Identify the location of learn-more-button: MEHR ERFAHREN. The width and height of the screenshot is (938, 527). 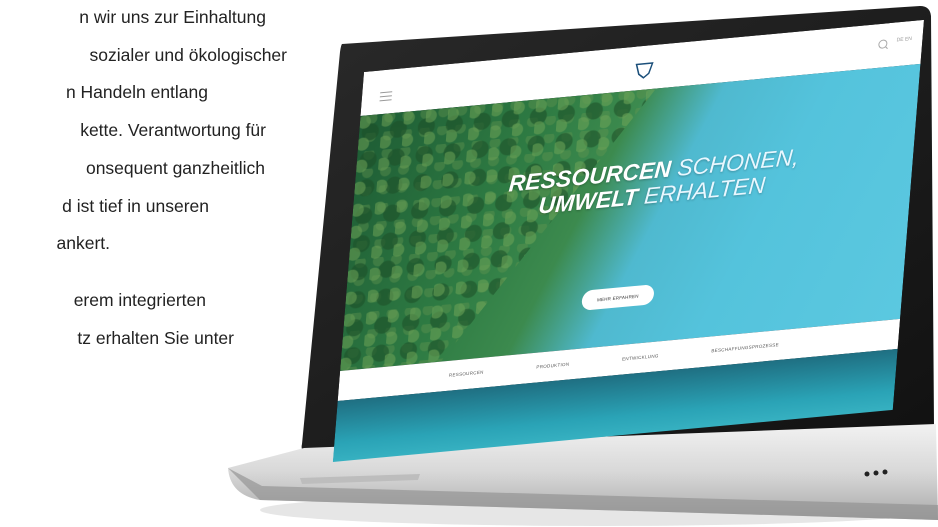
(618, 297).